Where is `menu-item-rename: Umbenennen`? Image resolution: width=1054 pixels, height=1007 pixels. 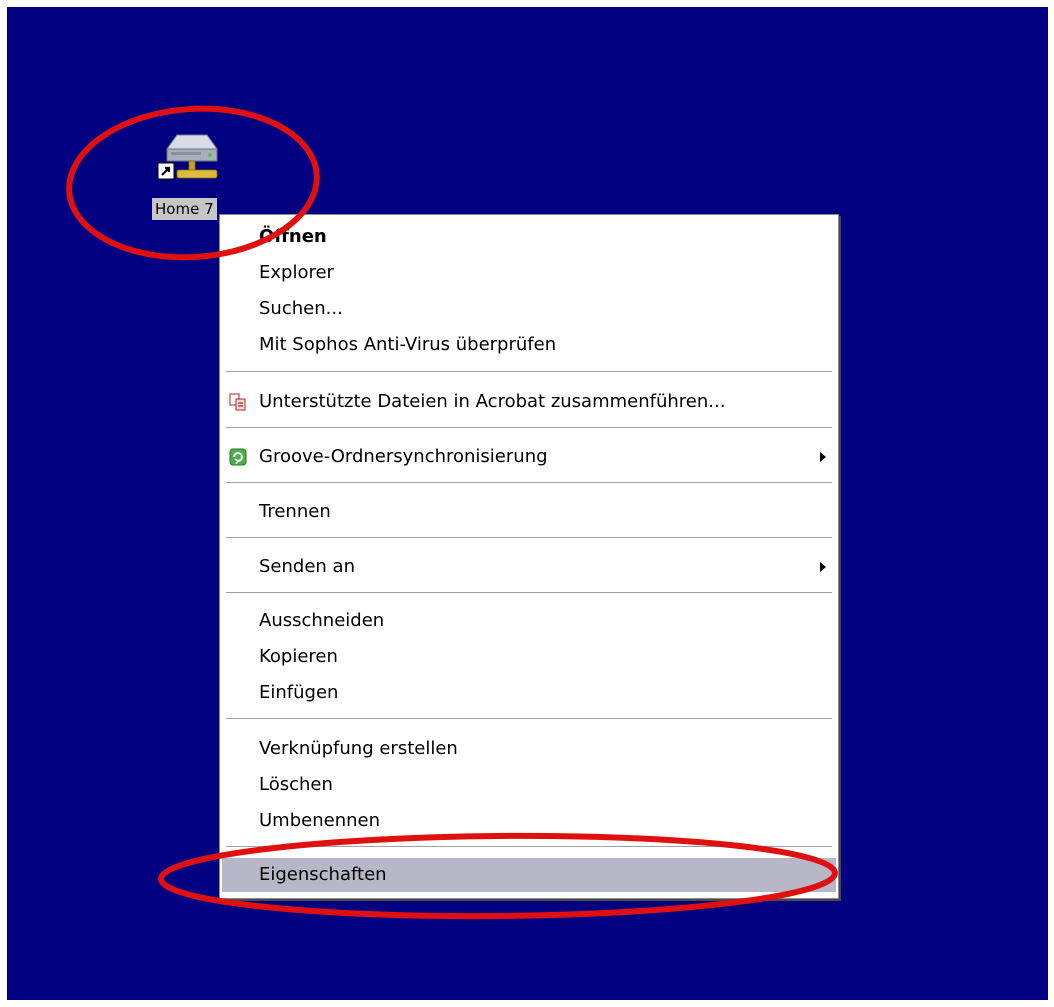 menu-item-rename: Umbenennen is located at coordinates (529, 821).